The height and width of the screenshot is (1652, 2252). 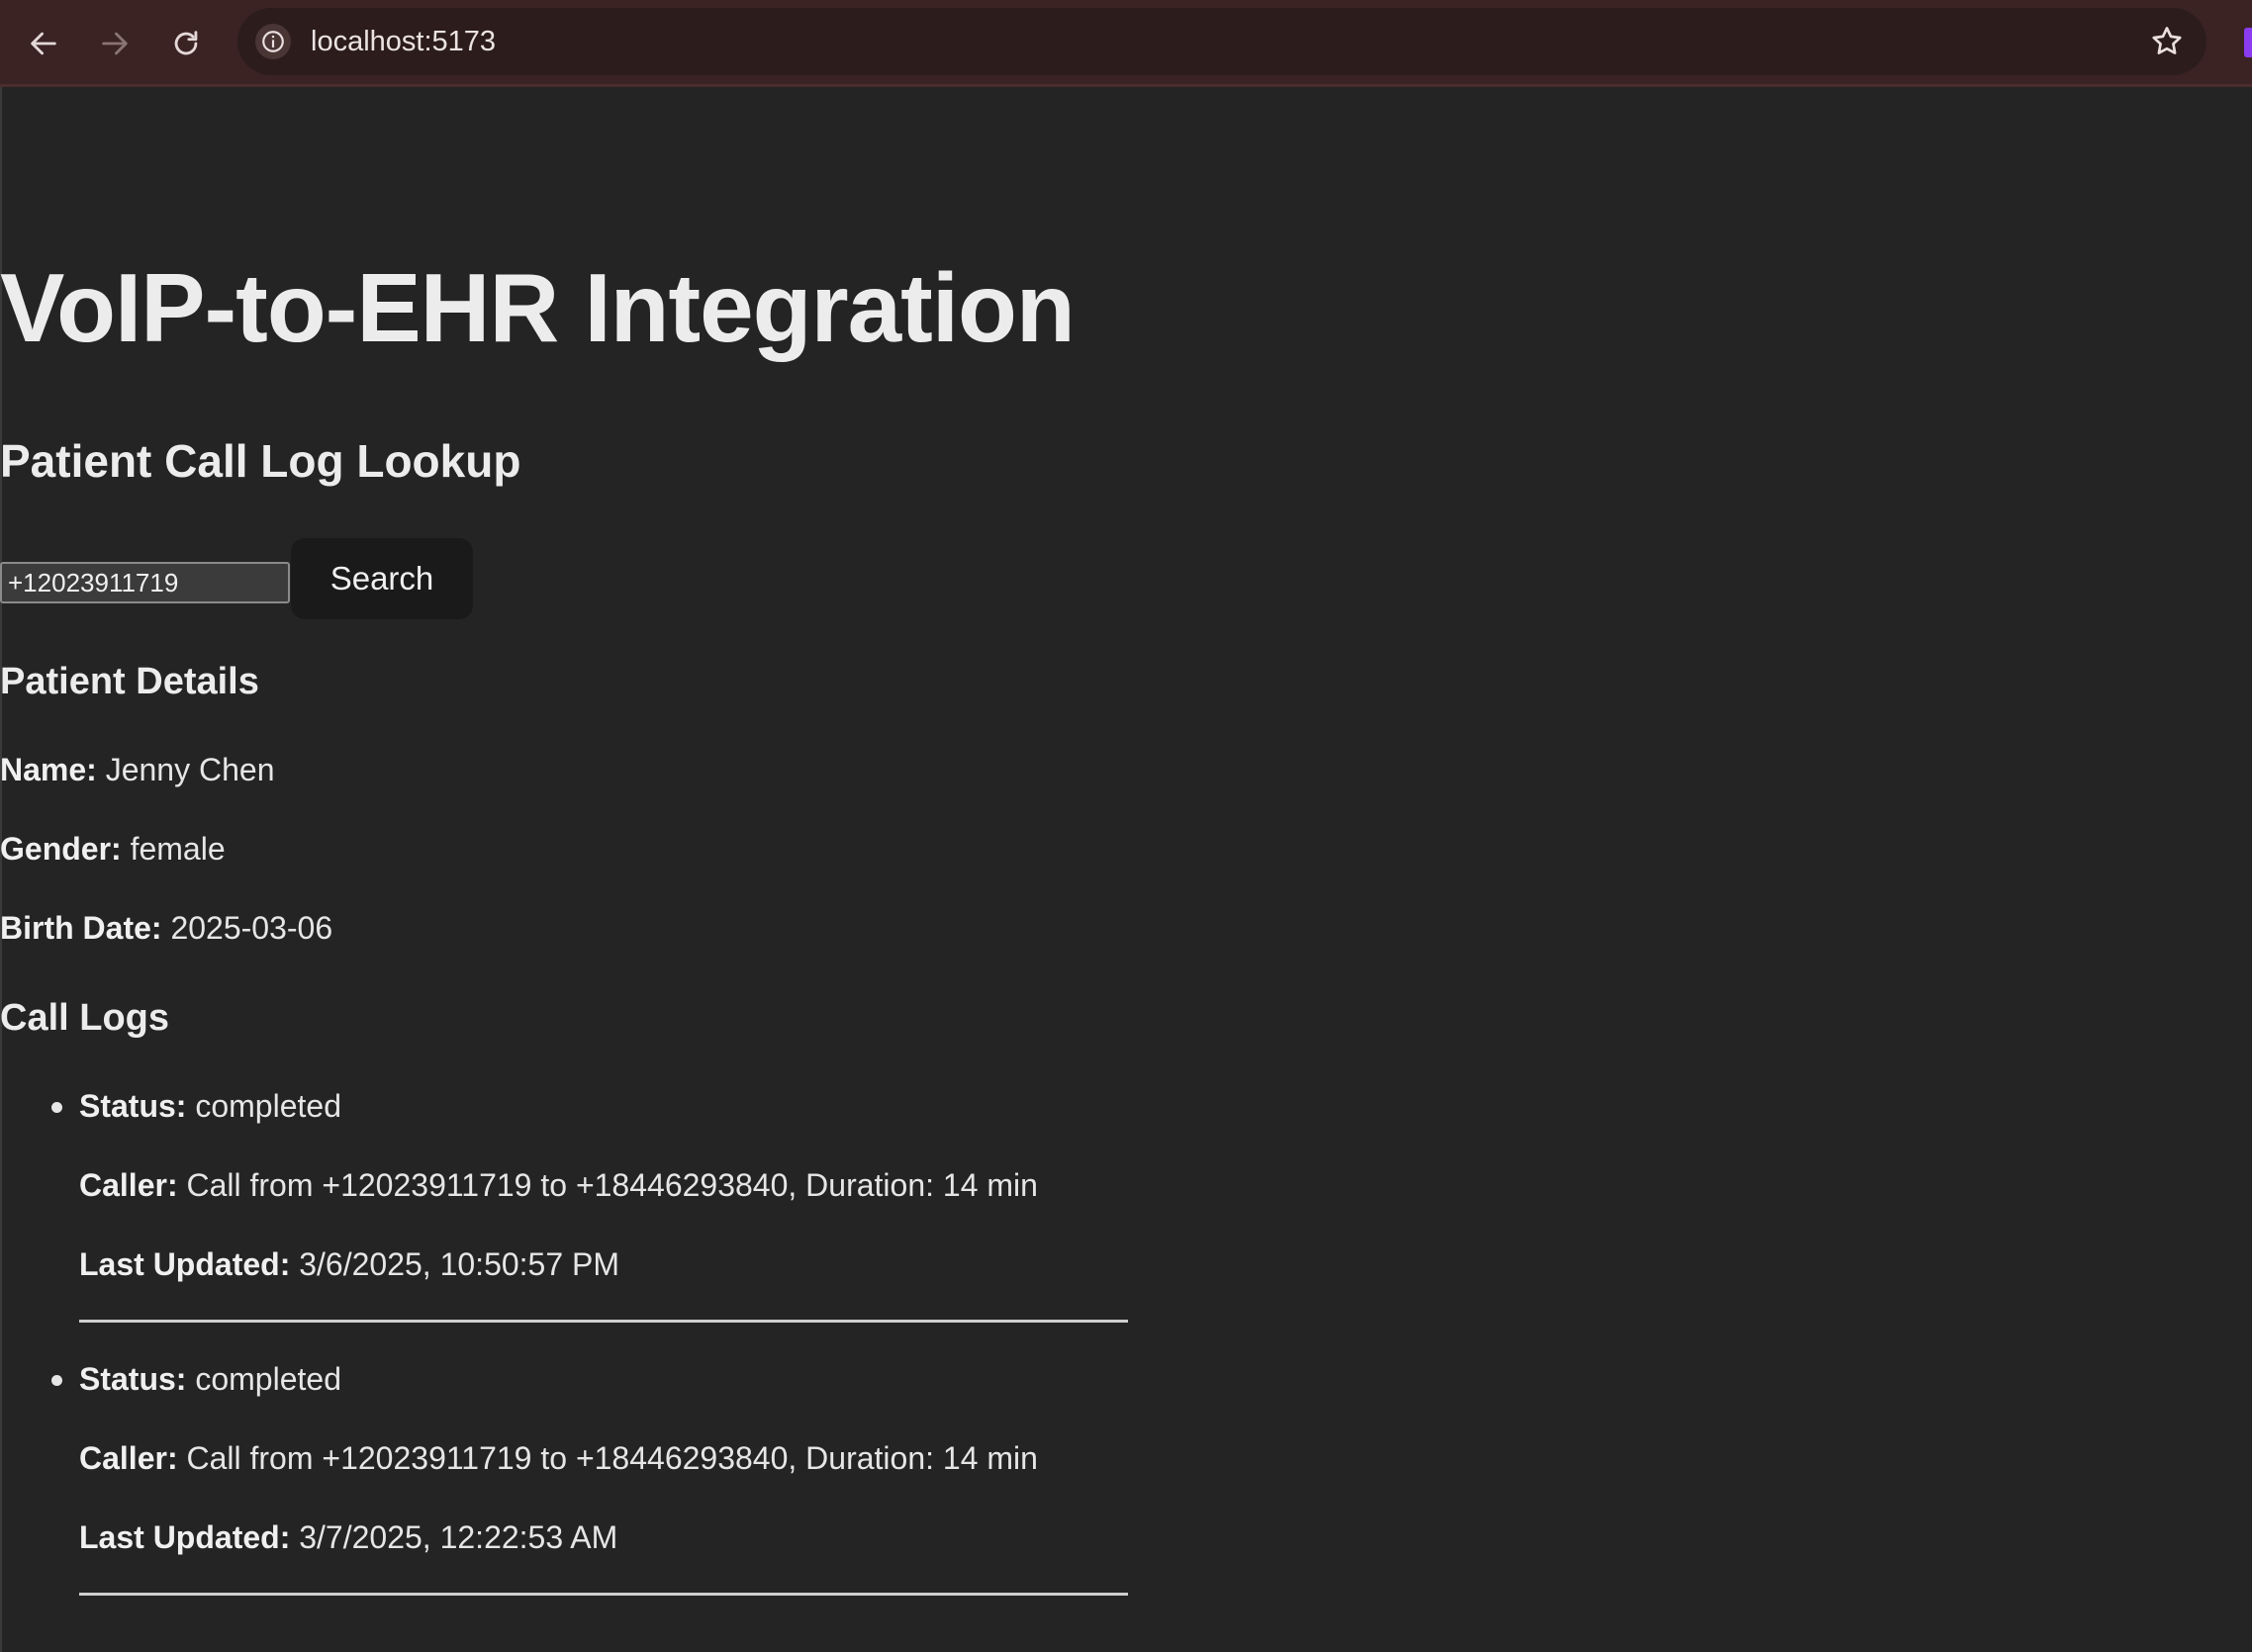 I want to click on reload-button, so click(x=186, y=43).